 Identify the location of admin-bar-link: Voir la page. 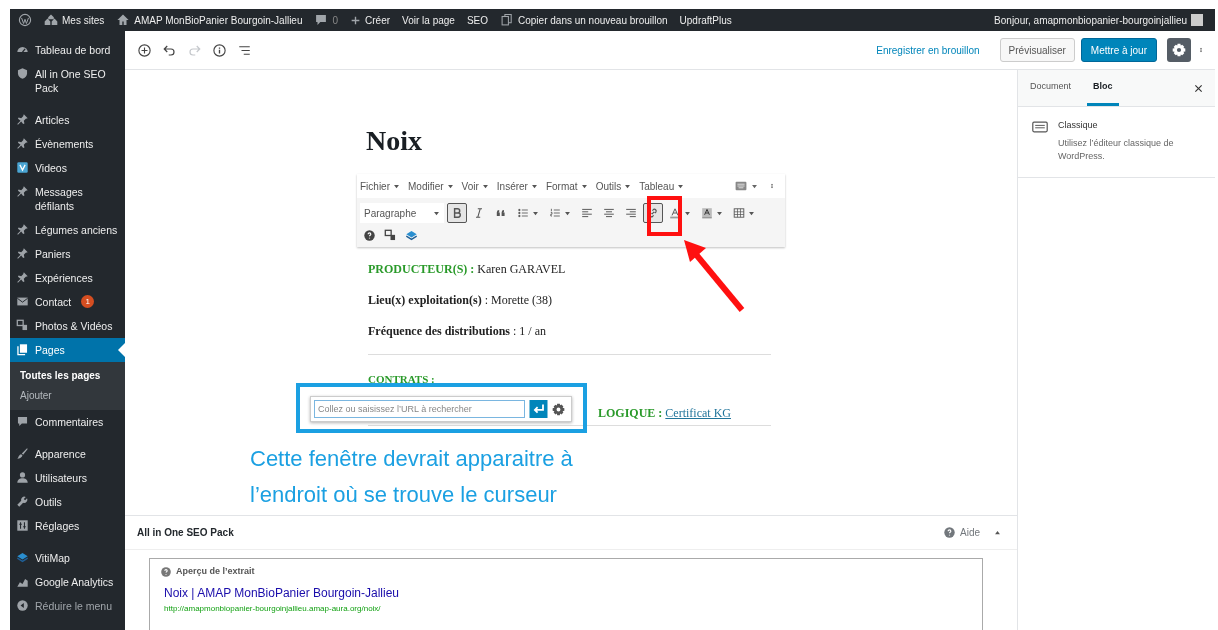
(428, 20).